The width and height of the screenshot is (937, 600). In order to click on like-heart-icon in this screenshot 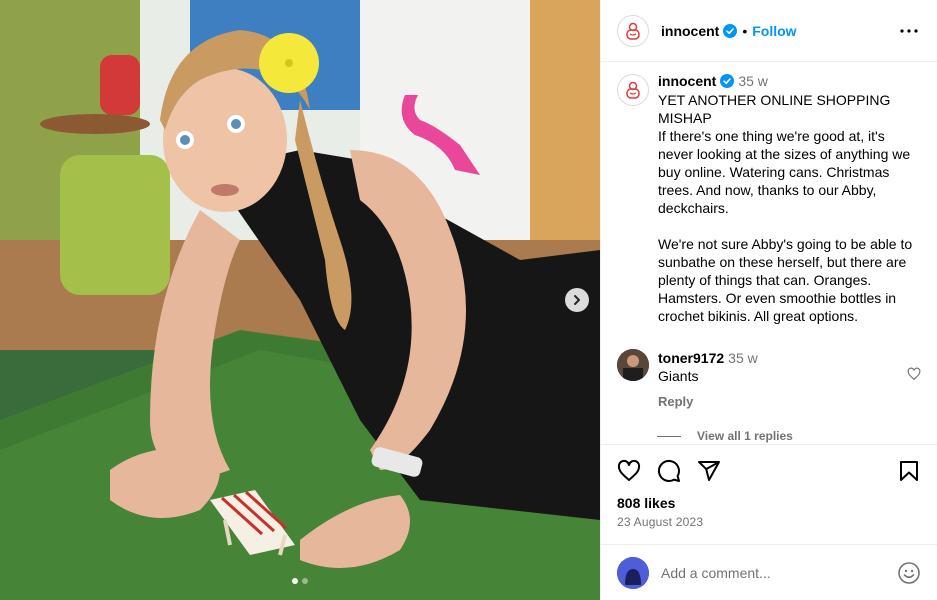, I will do `click(629, 470)`.